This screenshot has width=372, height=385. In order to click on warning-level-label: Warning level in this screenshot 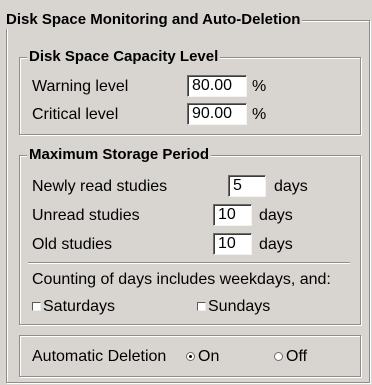, I will do `click(80, 86)`.